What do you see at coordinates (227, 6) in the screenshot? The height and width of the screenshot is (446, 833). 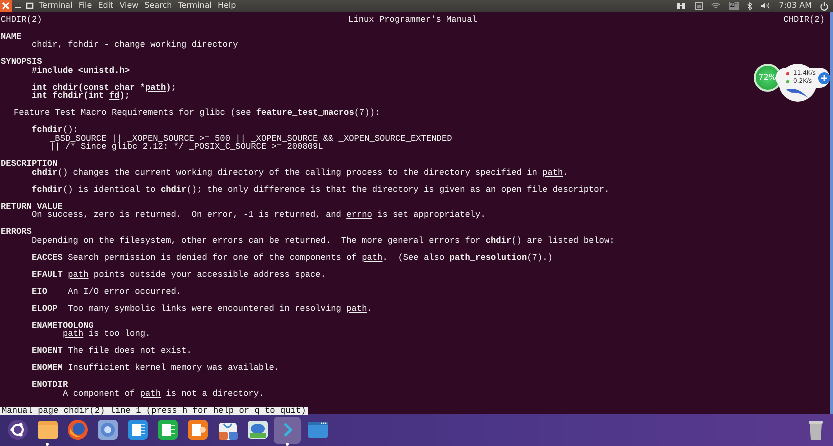 I see `menu-item: Help` at bounding box center [227, 6].